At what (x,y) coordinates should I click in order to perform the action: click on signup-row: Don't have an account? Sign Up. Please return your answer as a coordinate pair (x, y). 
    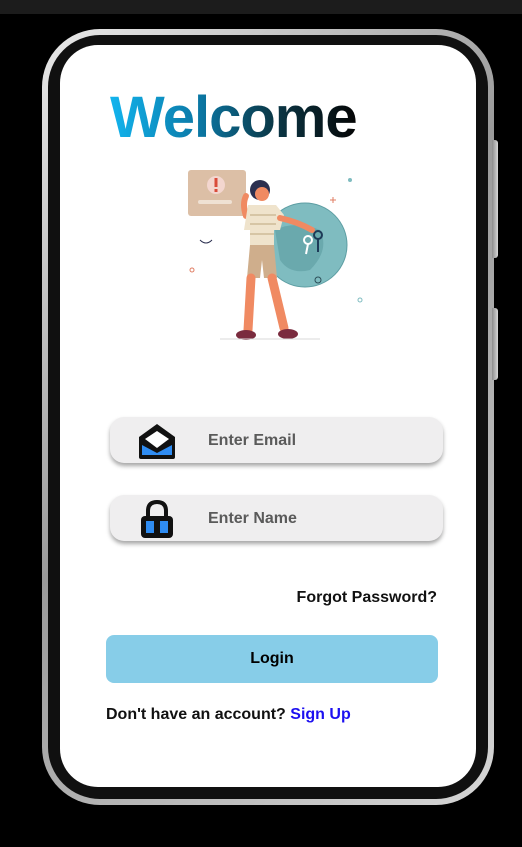
    Looking at the image, I should click on (228, 715).